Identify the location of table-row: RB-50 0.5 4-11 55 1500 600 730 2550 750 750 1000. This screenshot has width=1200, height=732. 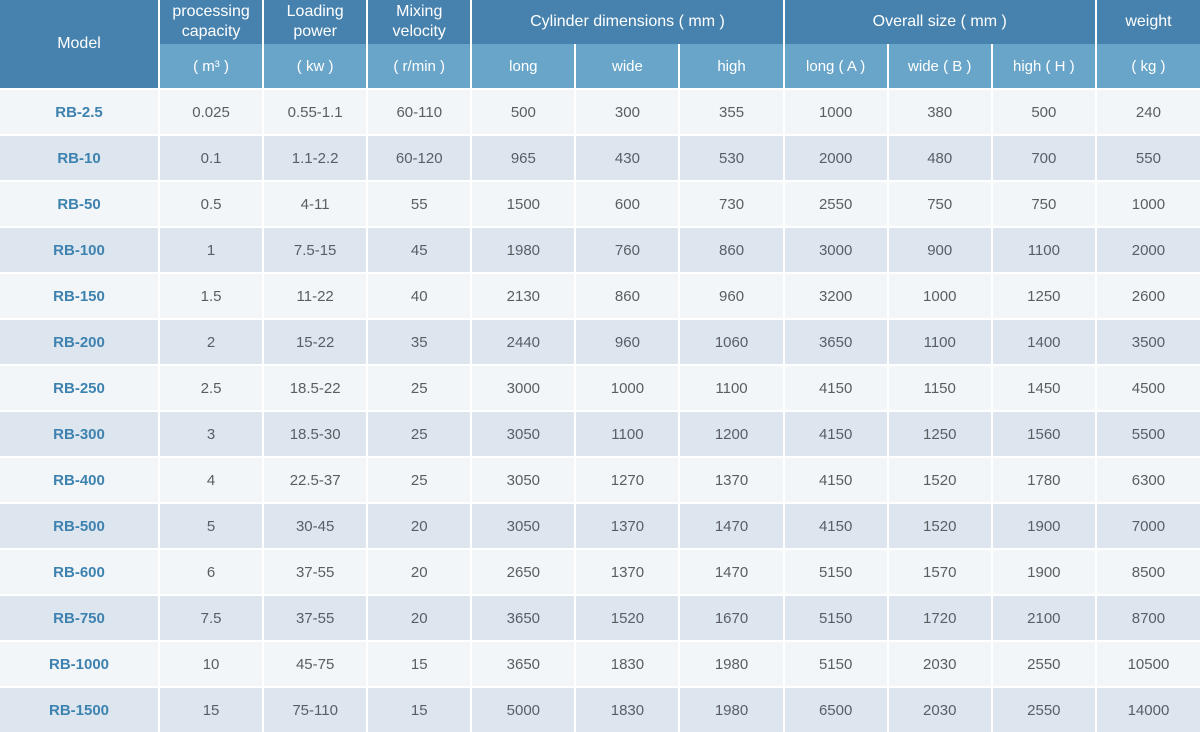
(600, 203).